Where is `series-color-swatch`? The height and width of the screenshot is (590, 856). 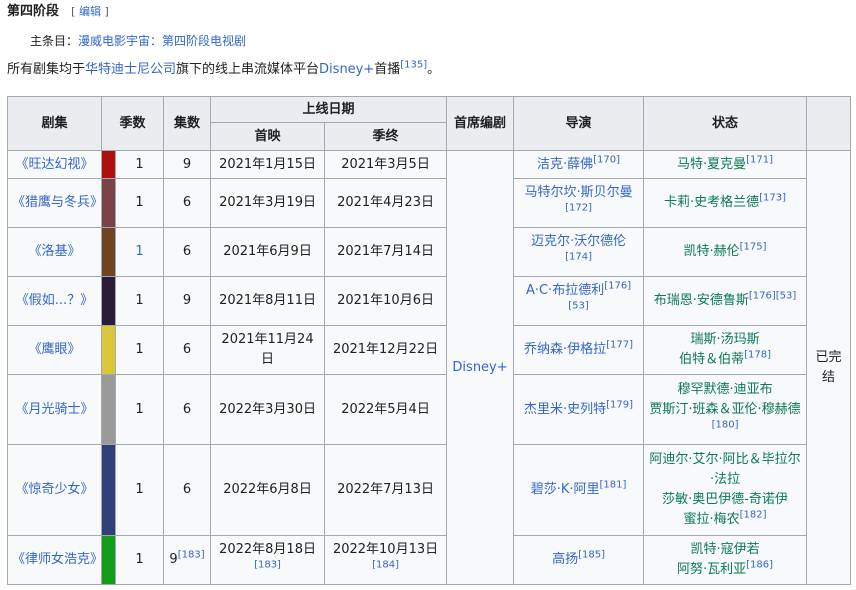
series-color-swatch is located at coordinates (108, 301).